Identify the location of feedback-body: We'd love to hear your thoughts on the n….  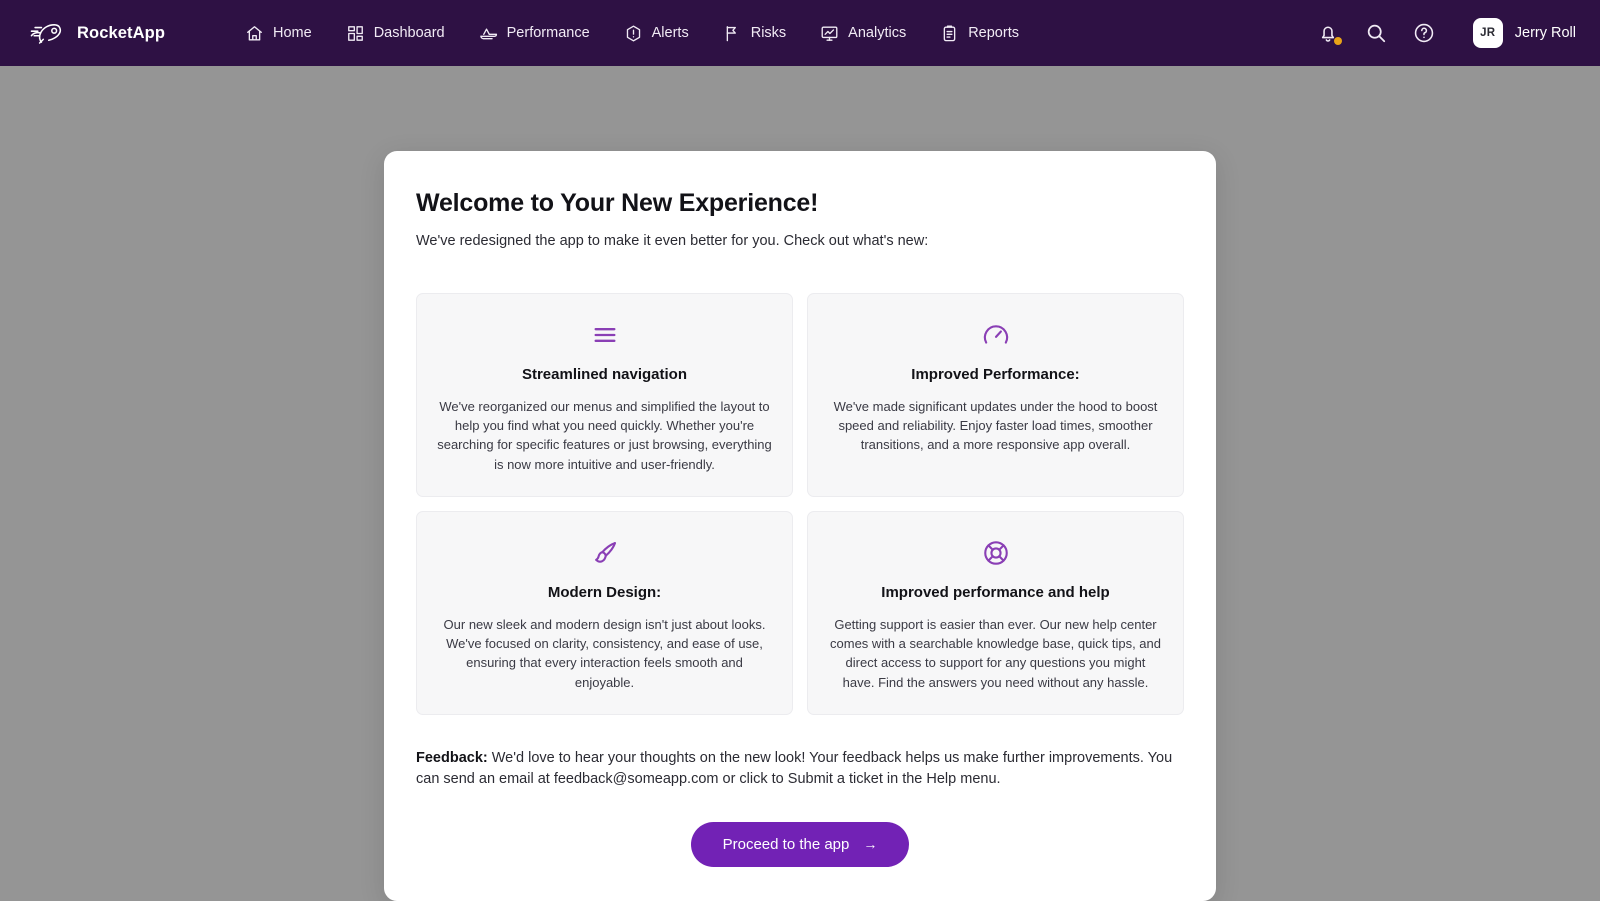
(794, 768).